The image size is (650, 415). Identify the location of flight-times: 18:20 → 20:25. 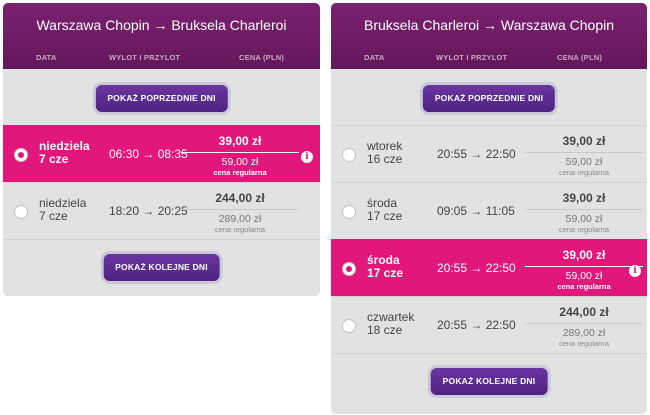
(148, 211).